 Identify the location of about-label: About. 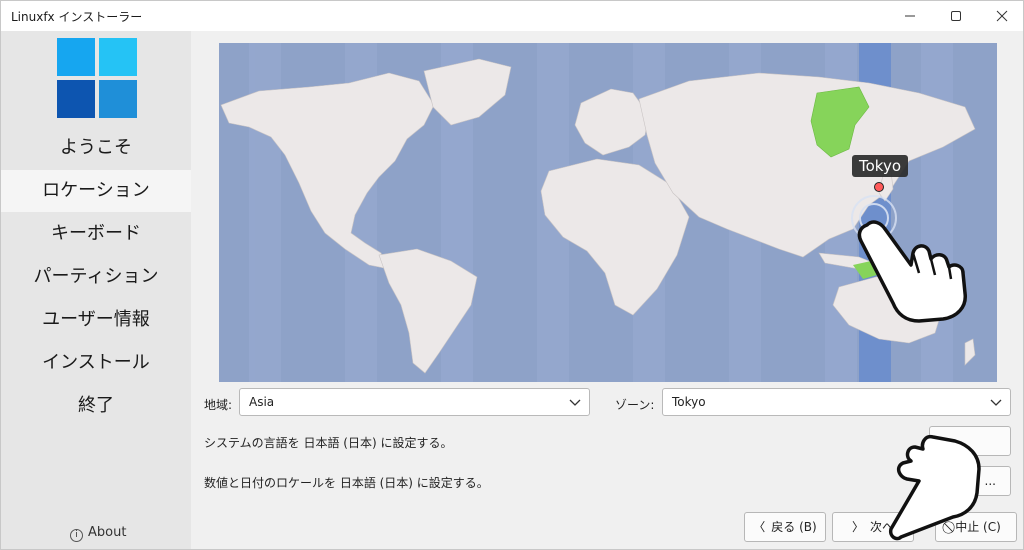
(107, 532).